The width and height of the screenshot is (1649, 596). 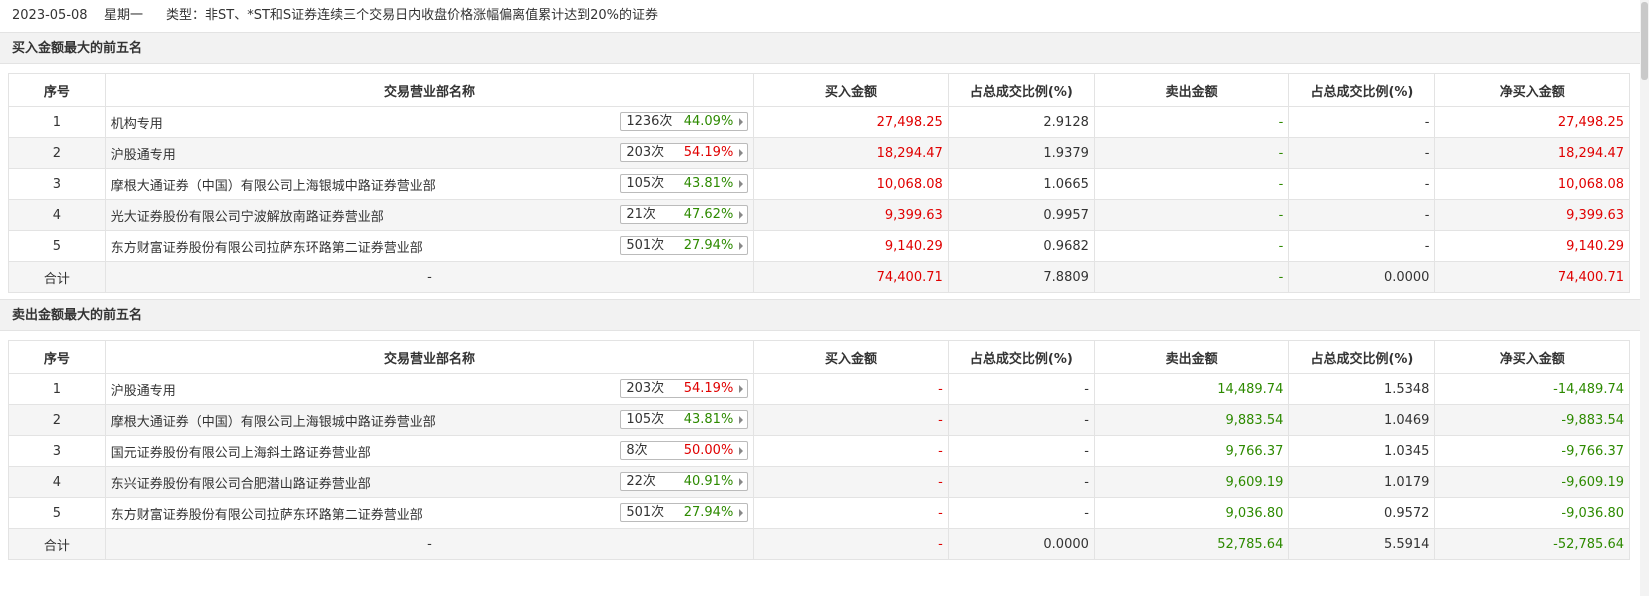 What do you see at coordinates (708, 388) in the screenshot?
I see `win-rate: 54.19%` at bounding box center [708, 388].